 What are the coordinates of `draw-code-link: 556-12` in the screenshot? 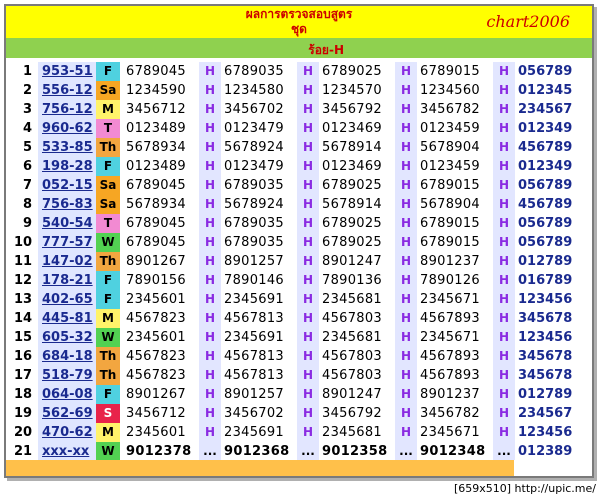 It's located at (70, 90).